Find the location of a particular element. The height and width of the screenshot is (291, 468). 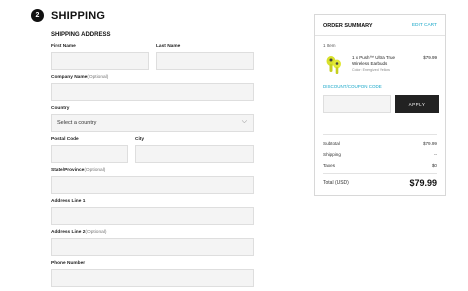

shipping-address-title: SHIPPING ADDRESS is located at coordinates (81, 35).